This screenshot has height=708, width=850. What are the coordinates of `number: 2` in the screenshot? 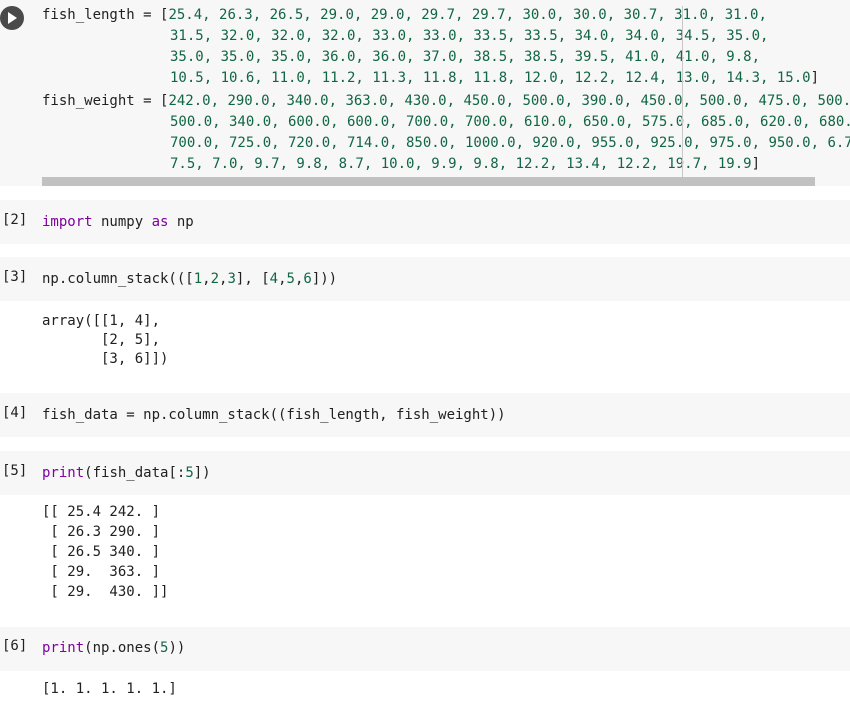 It's located at (215, 279).